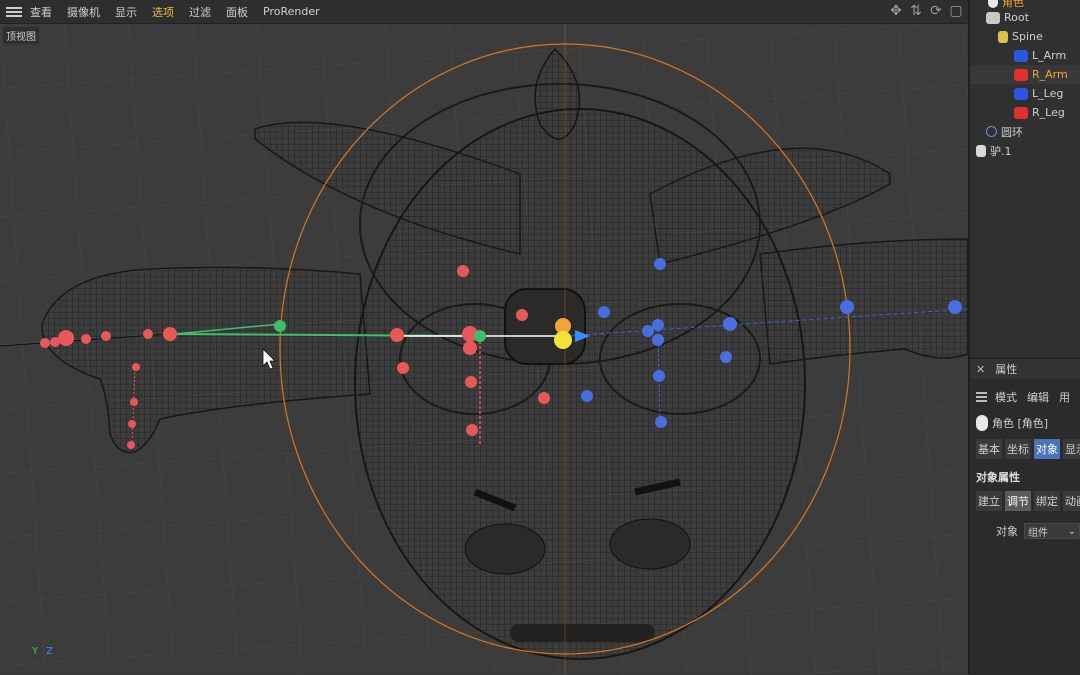 The width and height of the screenshot is (1080, 675). I want to click on menu-display: 显示, so click(126, 12).